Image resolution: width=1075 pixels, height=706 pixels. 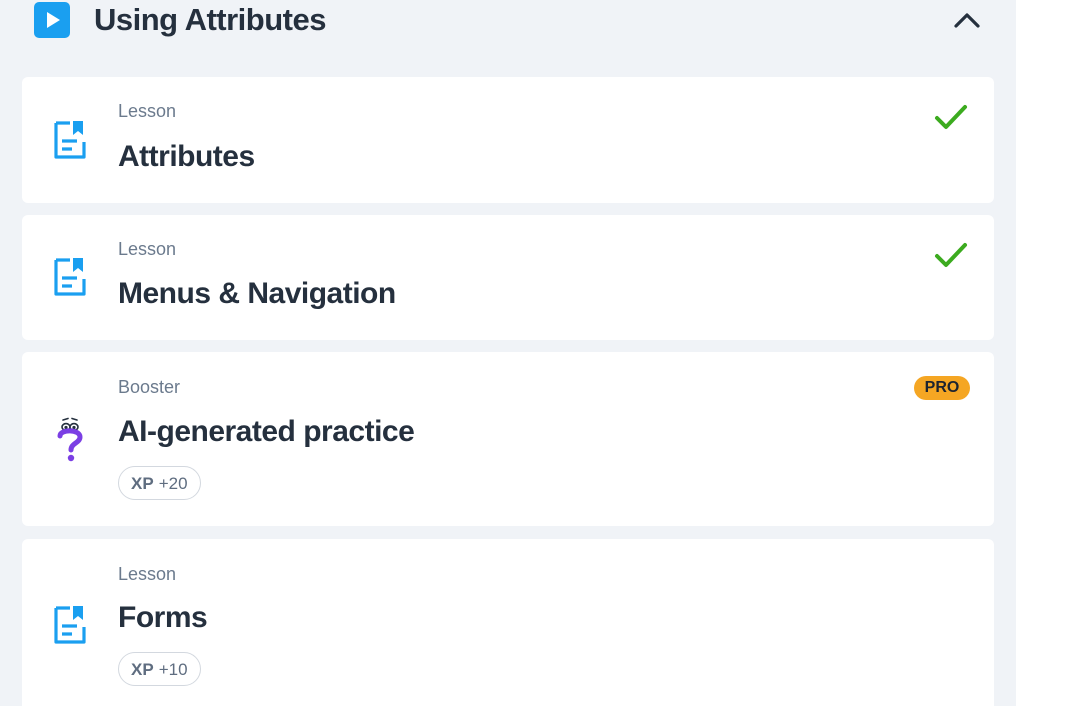 I want to click on play-icon, so click(x=52, y=20).